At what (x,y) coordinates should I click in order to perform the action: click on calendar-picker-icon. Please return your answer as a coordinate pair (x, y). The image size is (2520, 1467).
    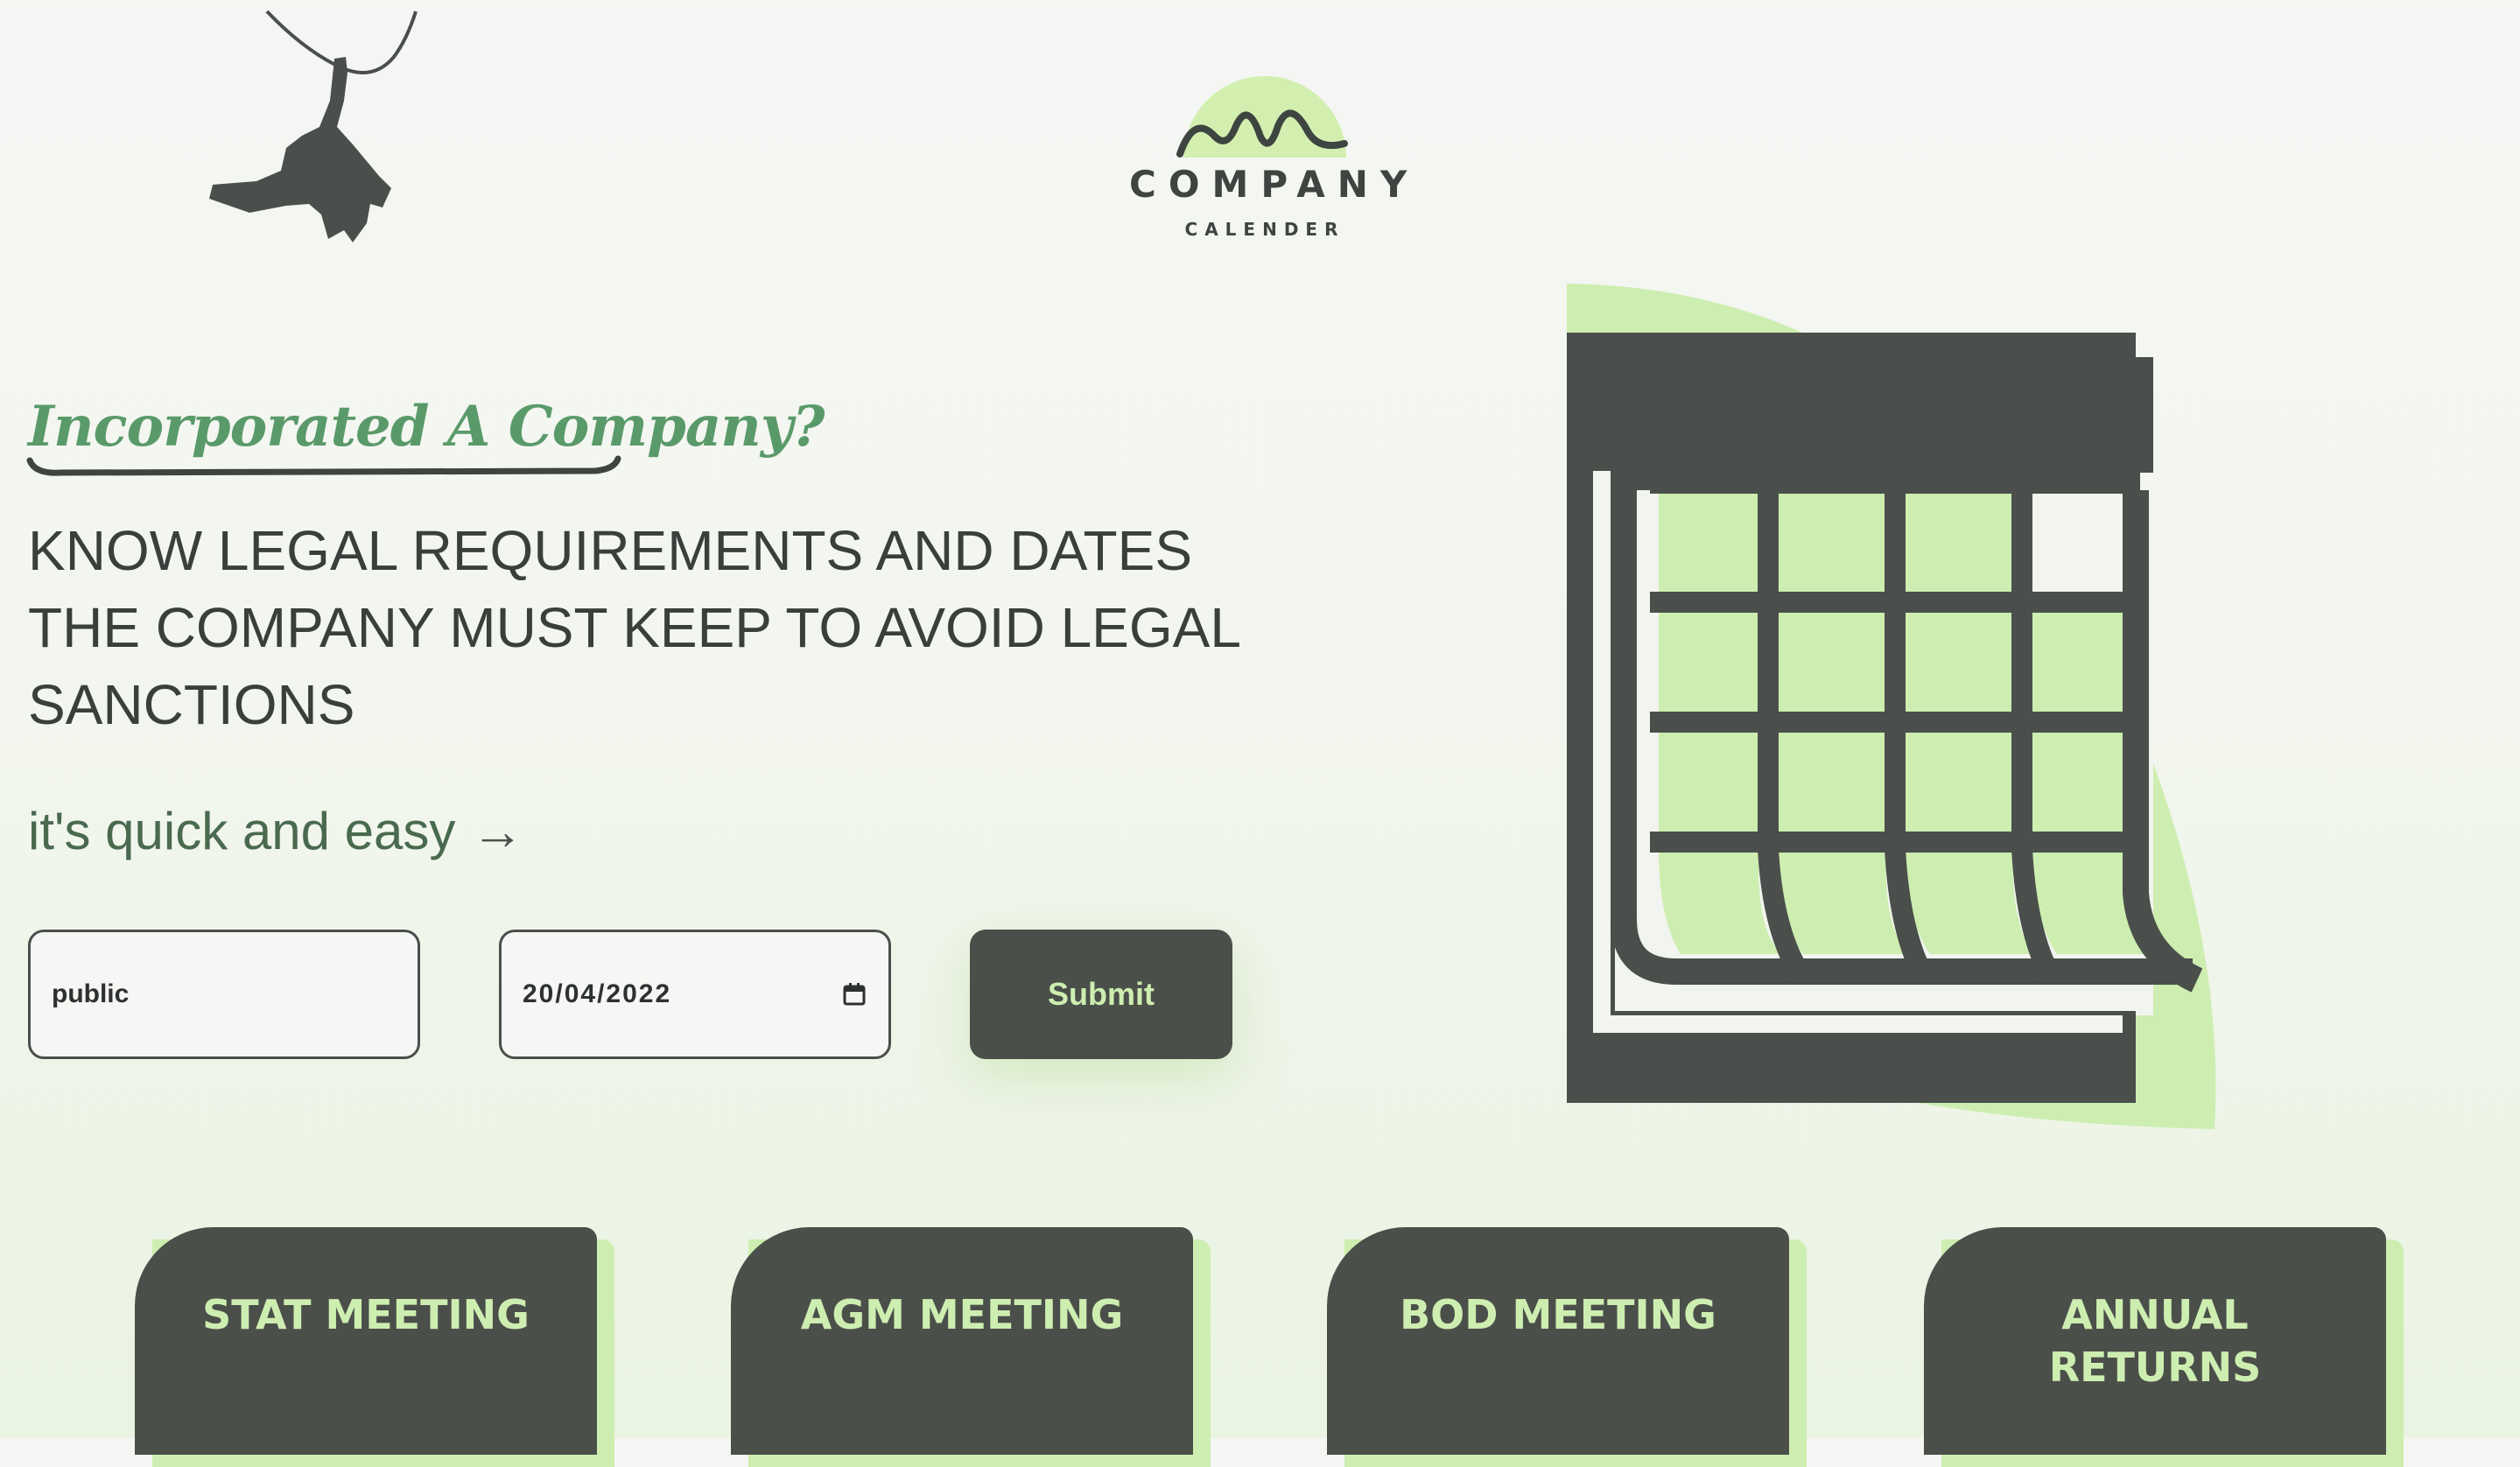
    Looking at the image, I should click on (854, 994).